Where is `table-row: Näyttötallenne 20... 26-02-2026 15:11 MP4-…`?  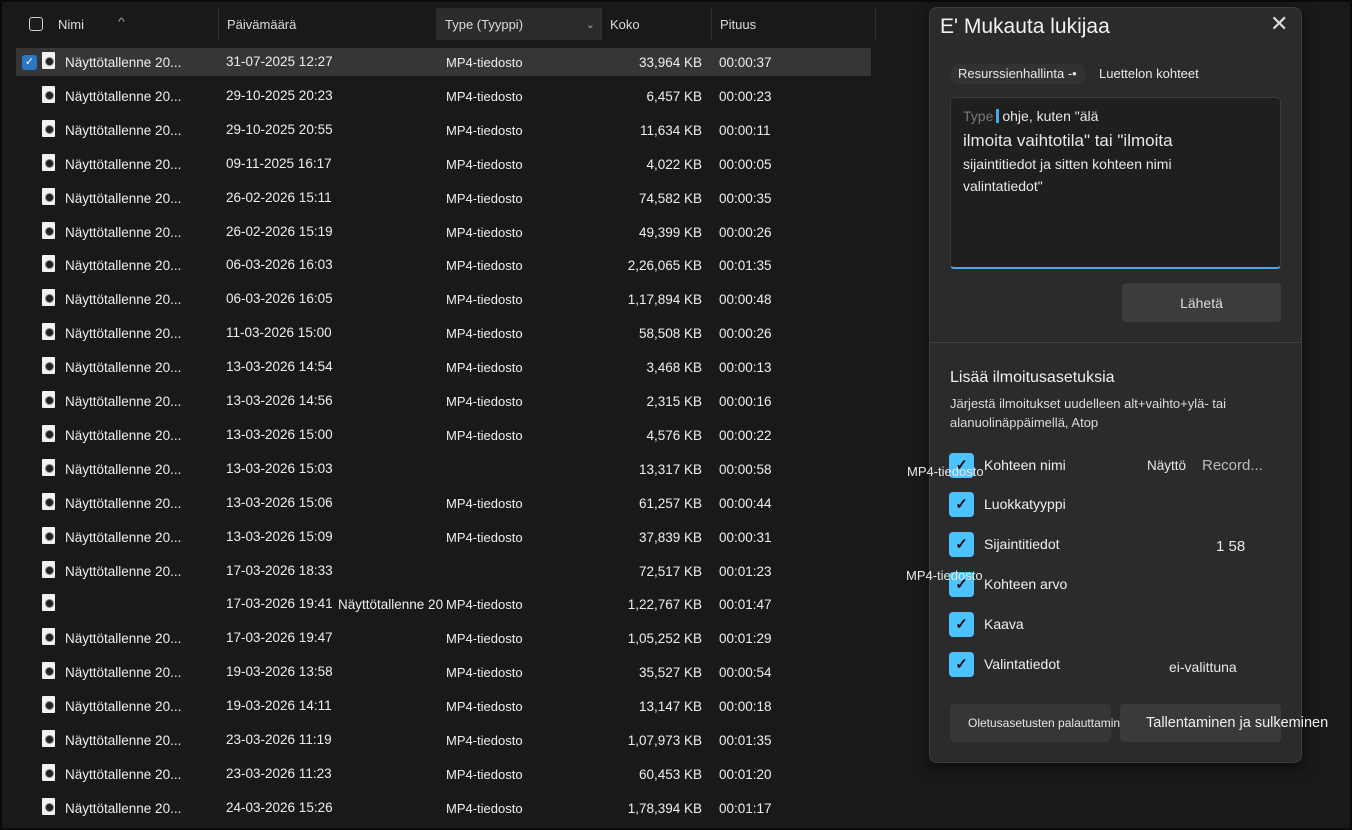
table-row: Näyttötallenne 20... 26-02-2026 15:11 MP4-… is located at coordinates (443, 198).